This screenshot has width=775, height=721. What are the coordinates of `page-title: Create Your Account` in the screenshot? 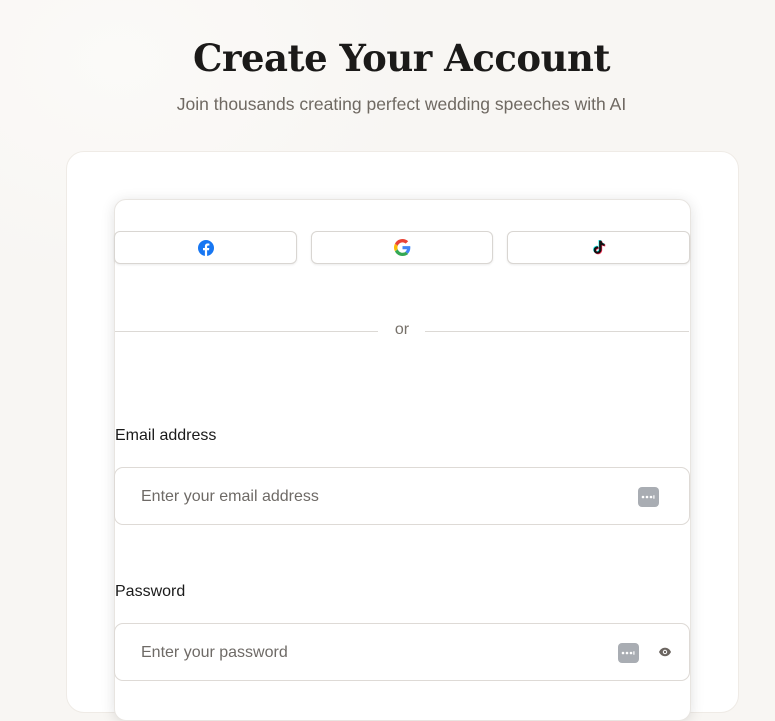 It's located at (401, 58).